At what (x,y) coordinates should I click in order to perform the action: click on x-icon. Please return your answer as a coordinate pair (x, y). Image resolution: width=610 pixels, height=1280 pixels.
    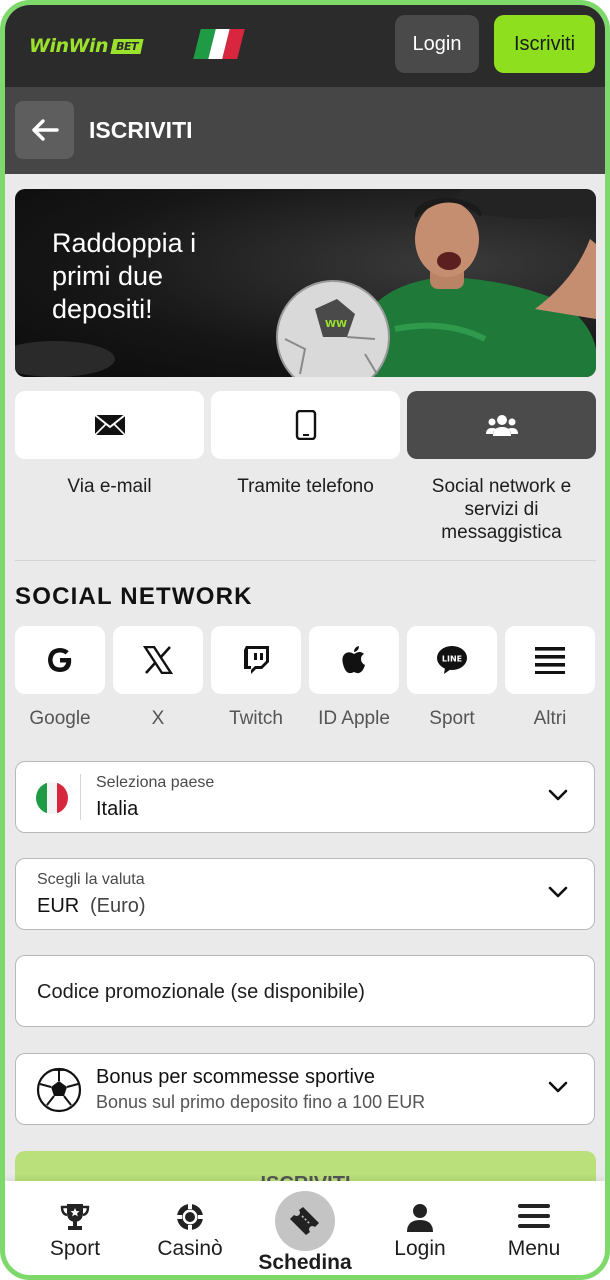
    Looking at the image, I should click on (158, 660).